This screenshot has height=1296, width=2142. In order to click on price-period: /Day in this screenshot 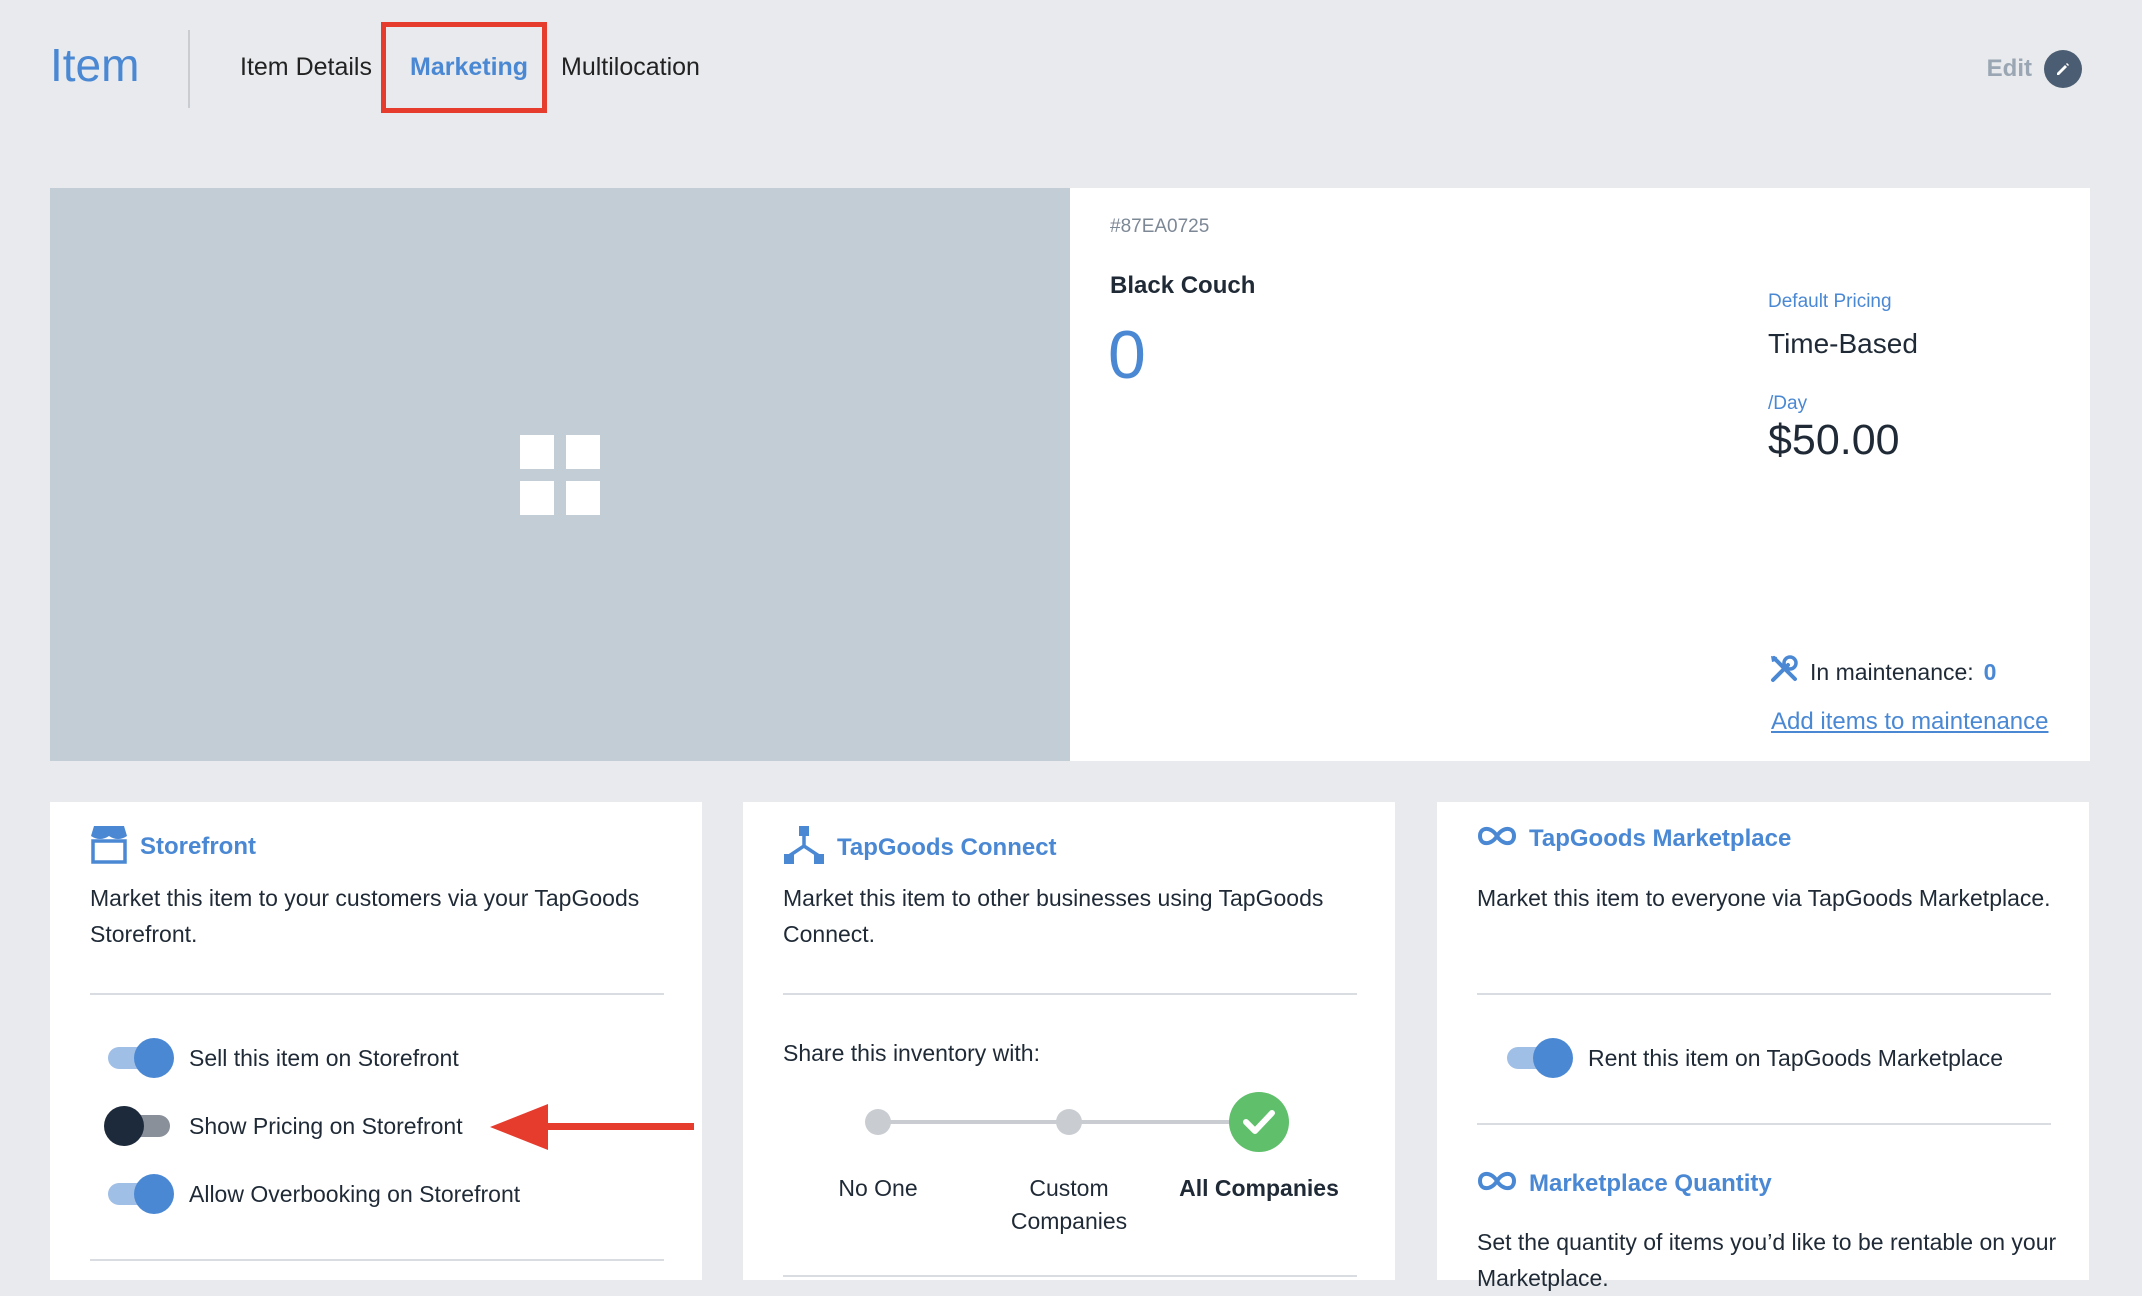, I will do `click(1788, 403)`.